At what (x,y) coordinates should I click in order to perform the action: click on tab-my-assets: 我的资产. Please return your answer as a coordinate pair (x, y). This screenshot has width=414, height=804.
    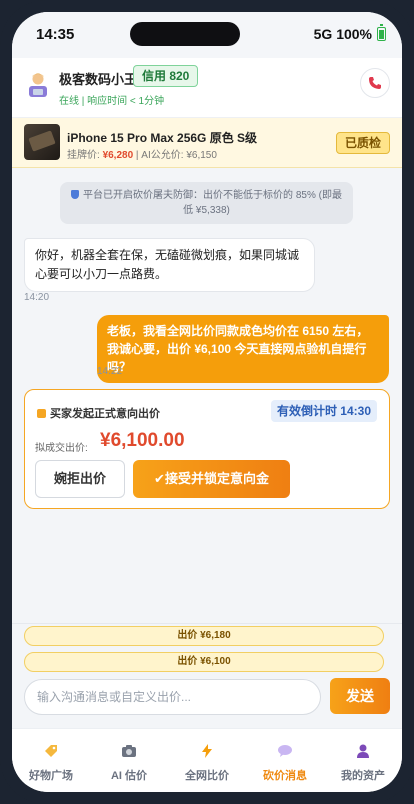
    Looking at the image, I should click on (363, 760).